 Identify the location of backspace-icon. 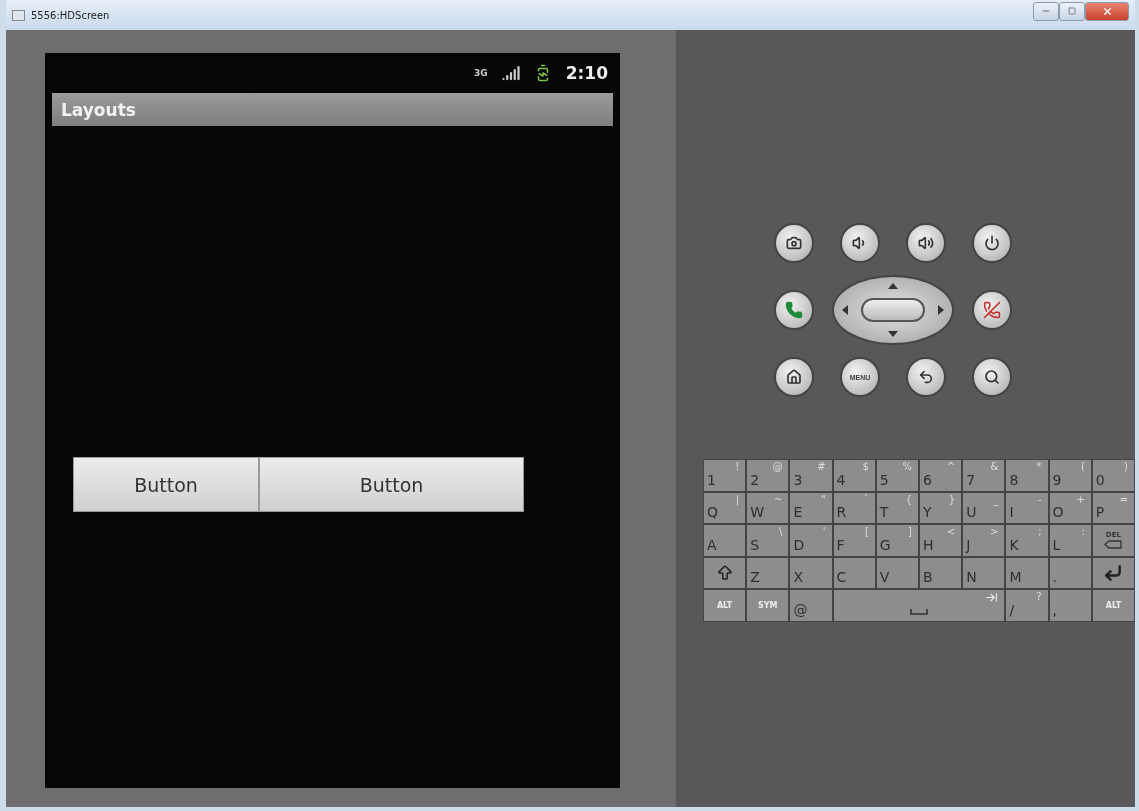
(1113, 545).